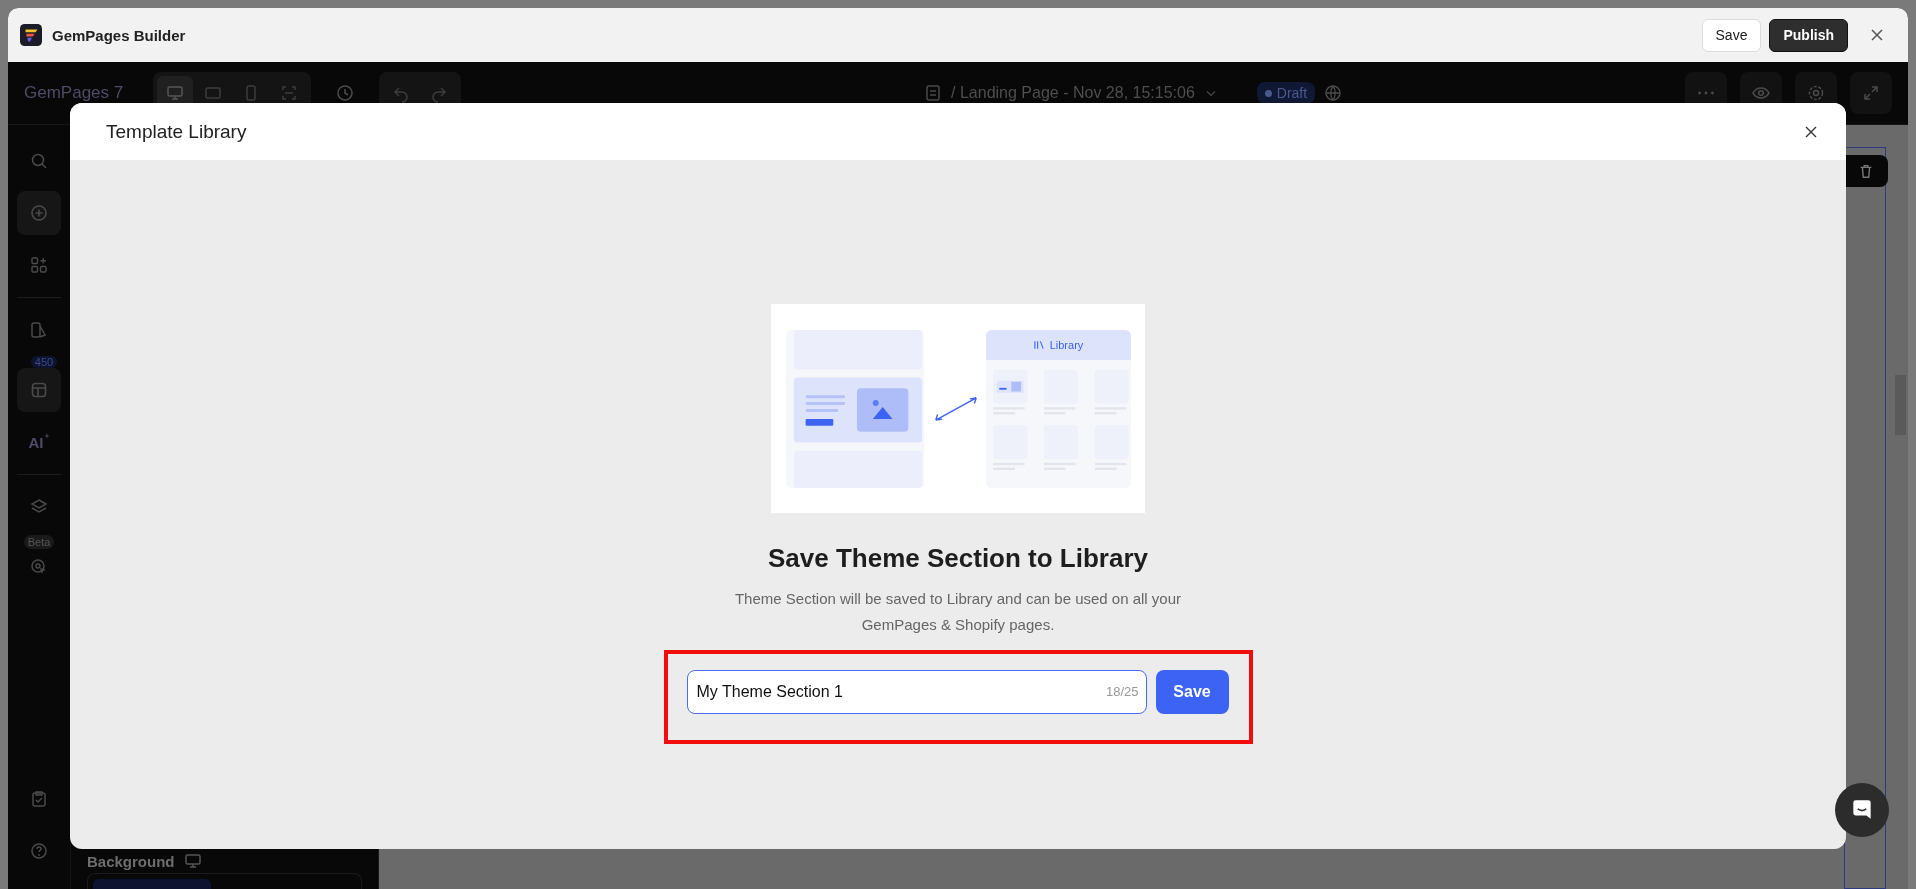  Describe the element at coordinates (958, 558) in the screenshot. I see `dialog-heading: Save Theme Section to Library` at that location.